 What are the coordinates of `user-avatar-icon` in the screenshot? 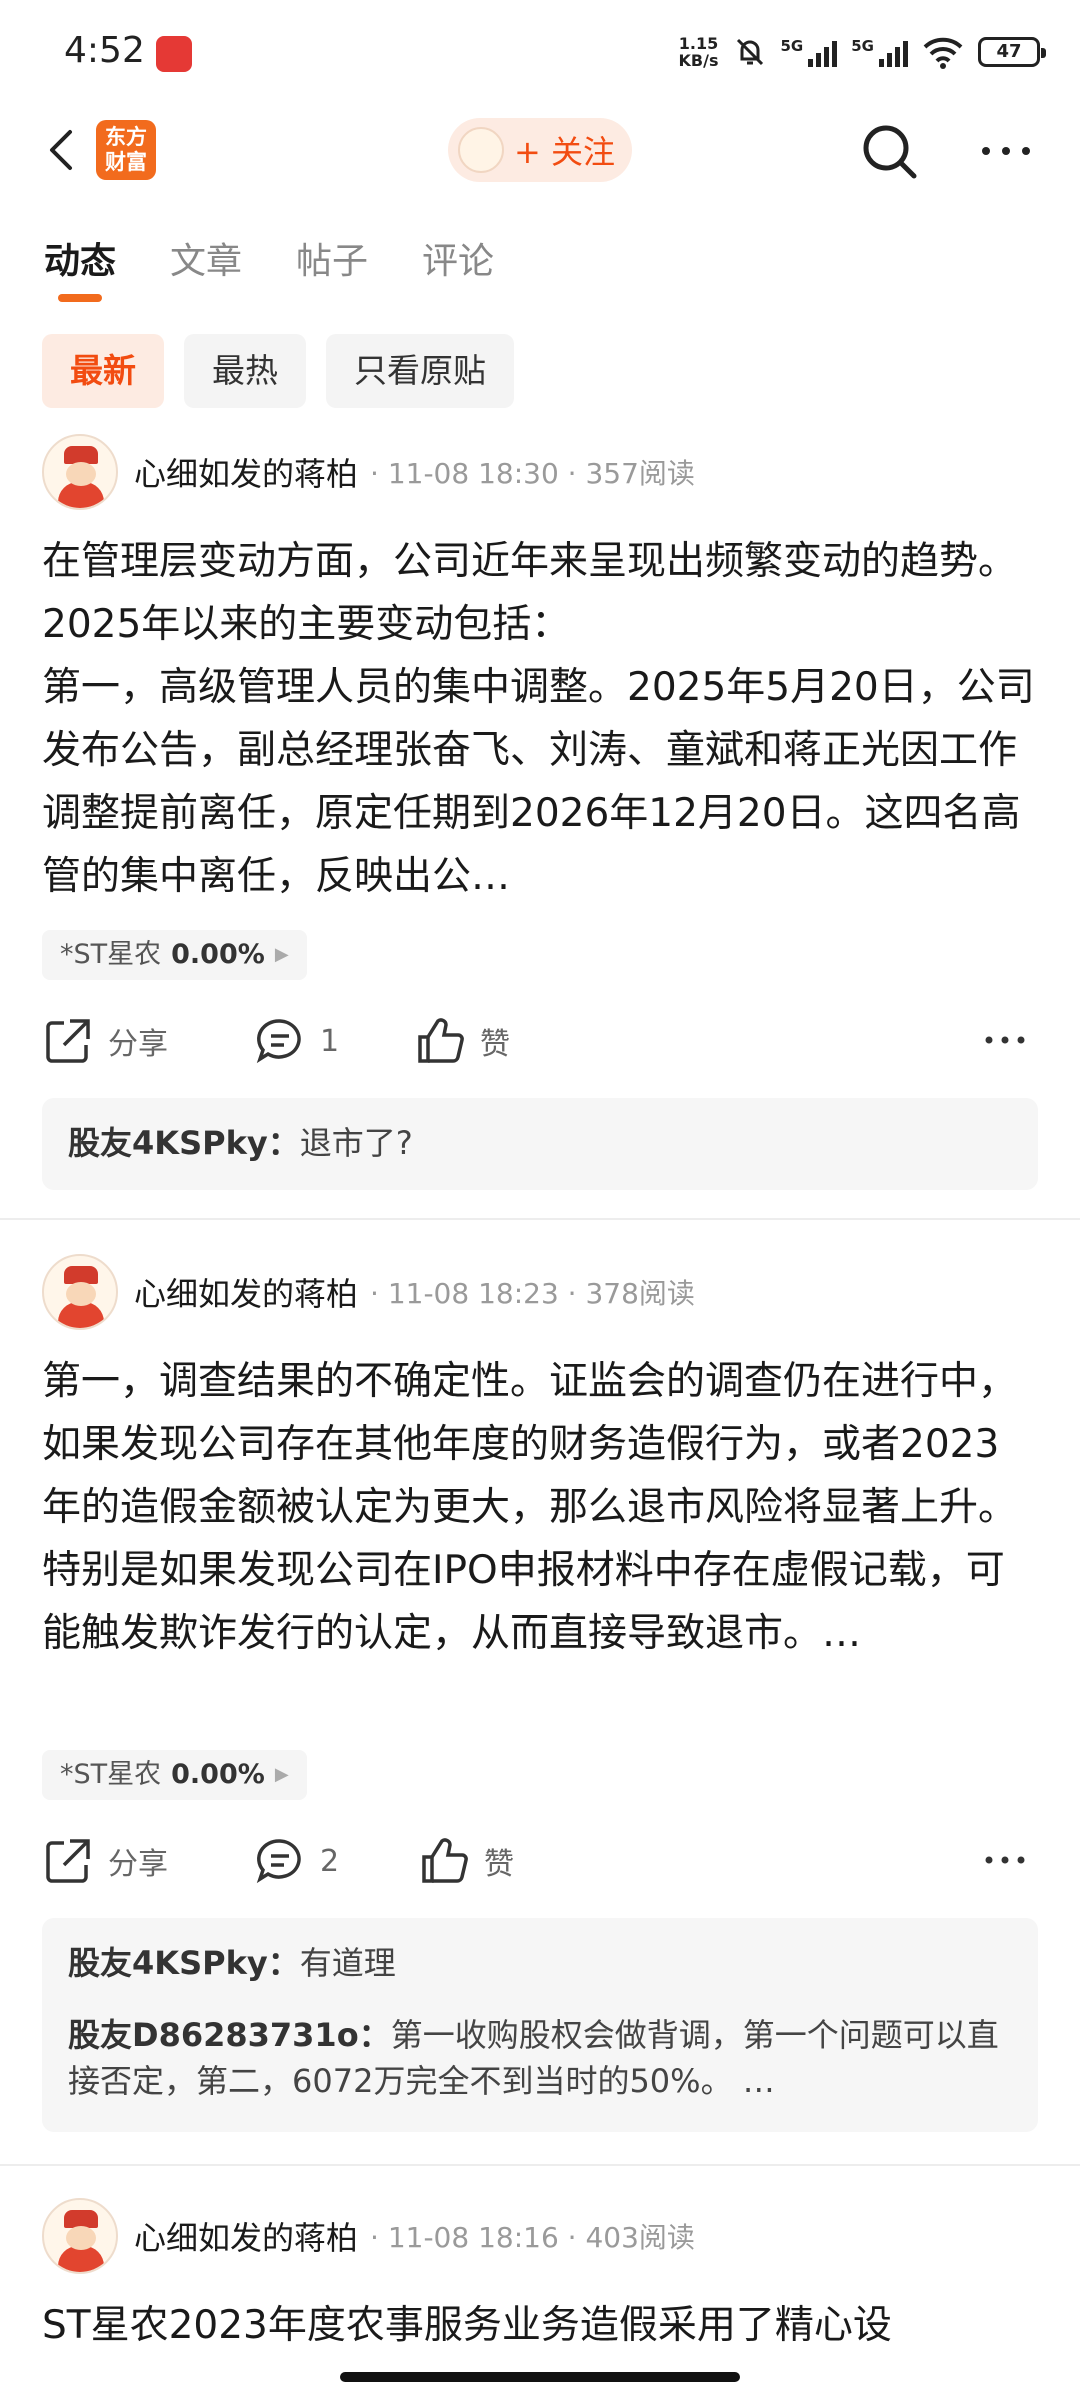 It's located at (481, 150).